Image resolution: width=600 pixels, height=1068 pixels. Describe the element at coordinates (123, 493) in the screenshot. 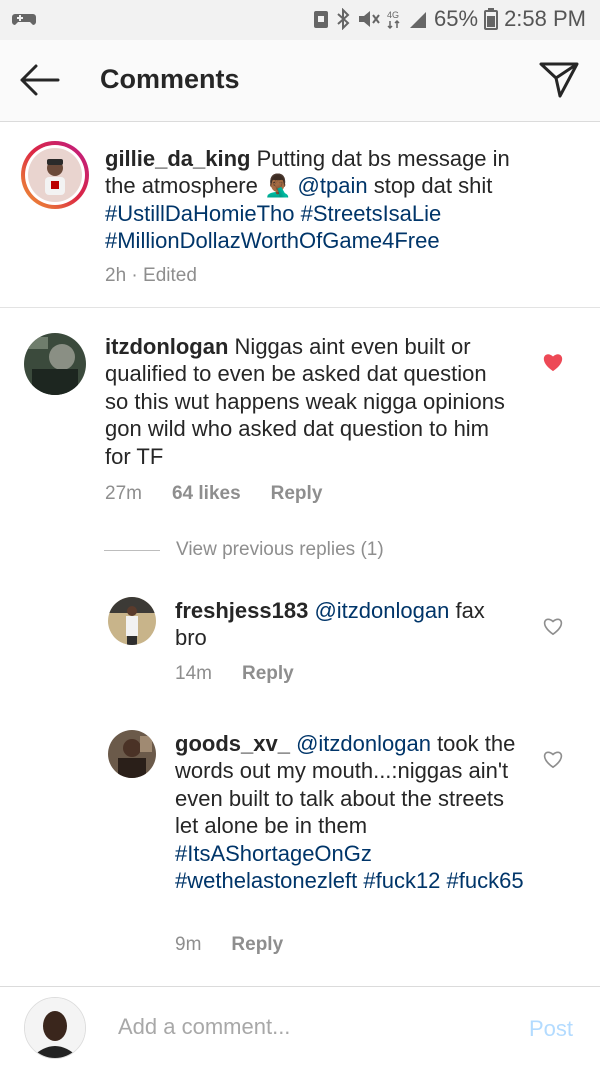

I see `comment-time: 27m` at that location.